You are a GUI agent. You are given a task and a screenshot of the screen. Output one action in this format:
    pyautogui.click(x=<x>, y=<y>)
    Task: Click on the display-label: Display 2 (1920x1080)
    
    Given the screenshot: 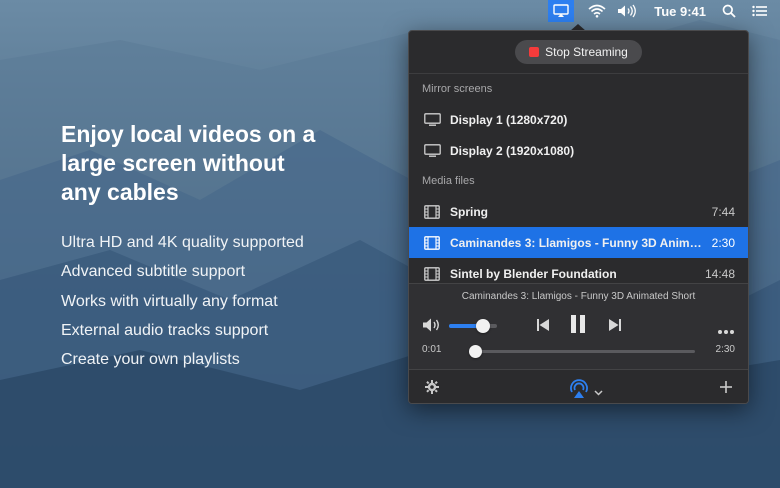 What is the action you would take?
    pyautogui.click(x=512, y=150)
    